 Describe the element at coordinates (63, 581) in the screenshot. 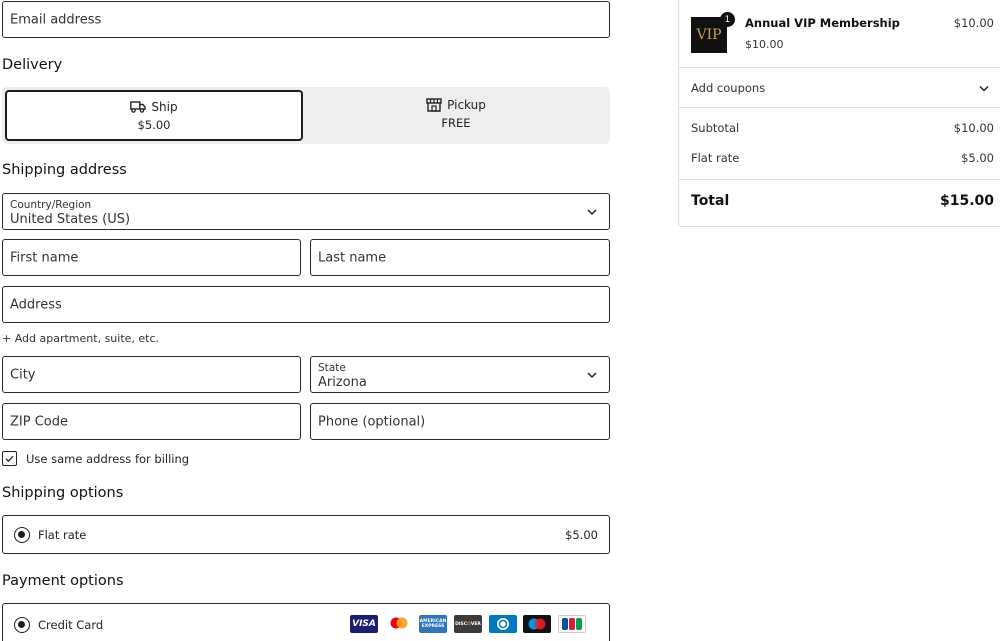

I see `payment-options-heading: Payment options` at that location.